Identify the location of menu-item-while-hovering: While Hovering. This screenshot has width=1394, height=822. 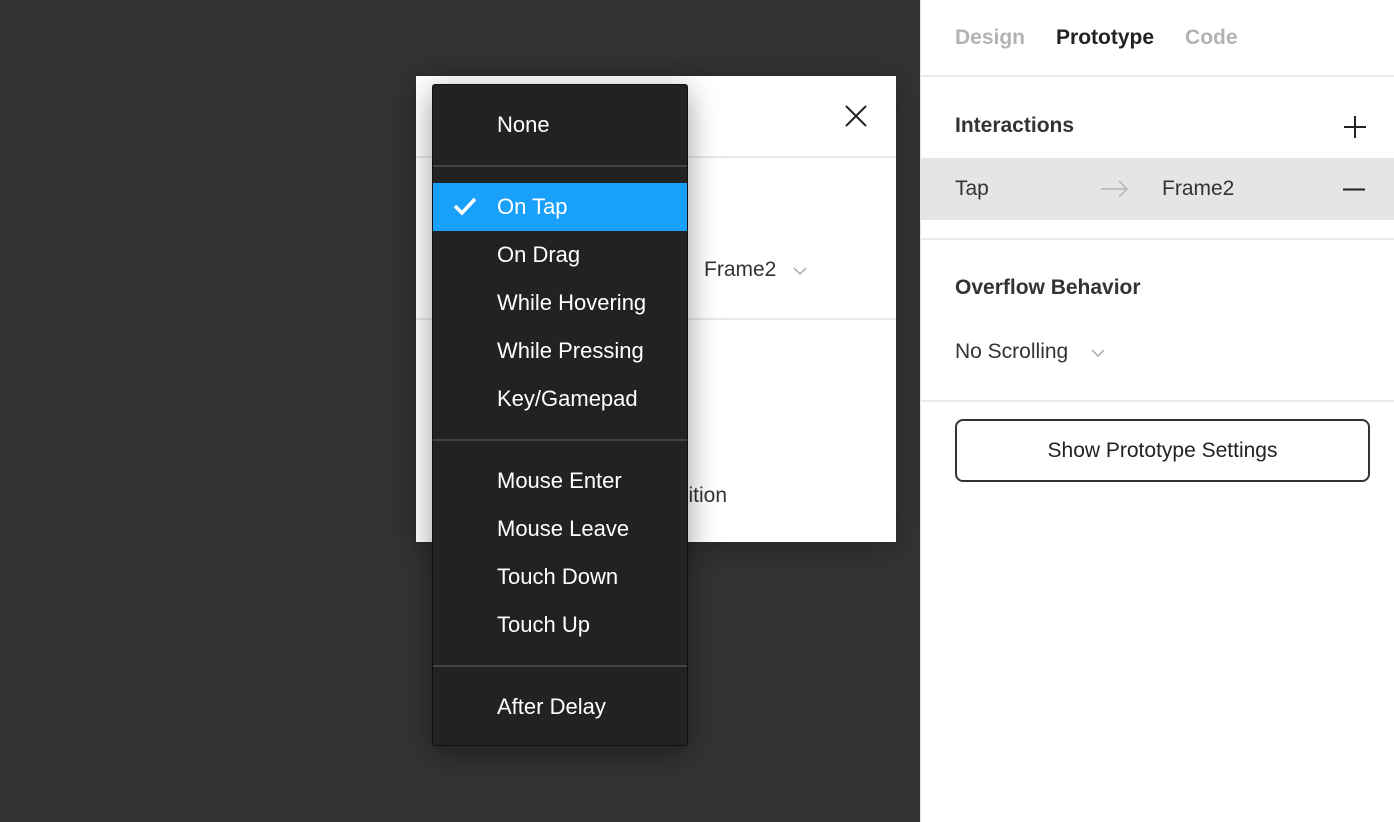
(560, 303).